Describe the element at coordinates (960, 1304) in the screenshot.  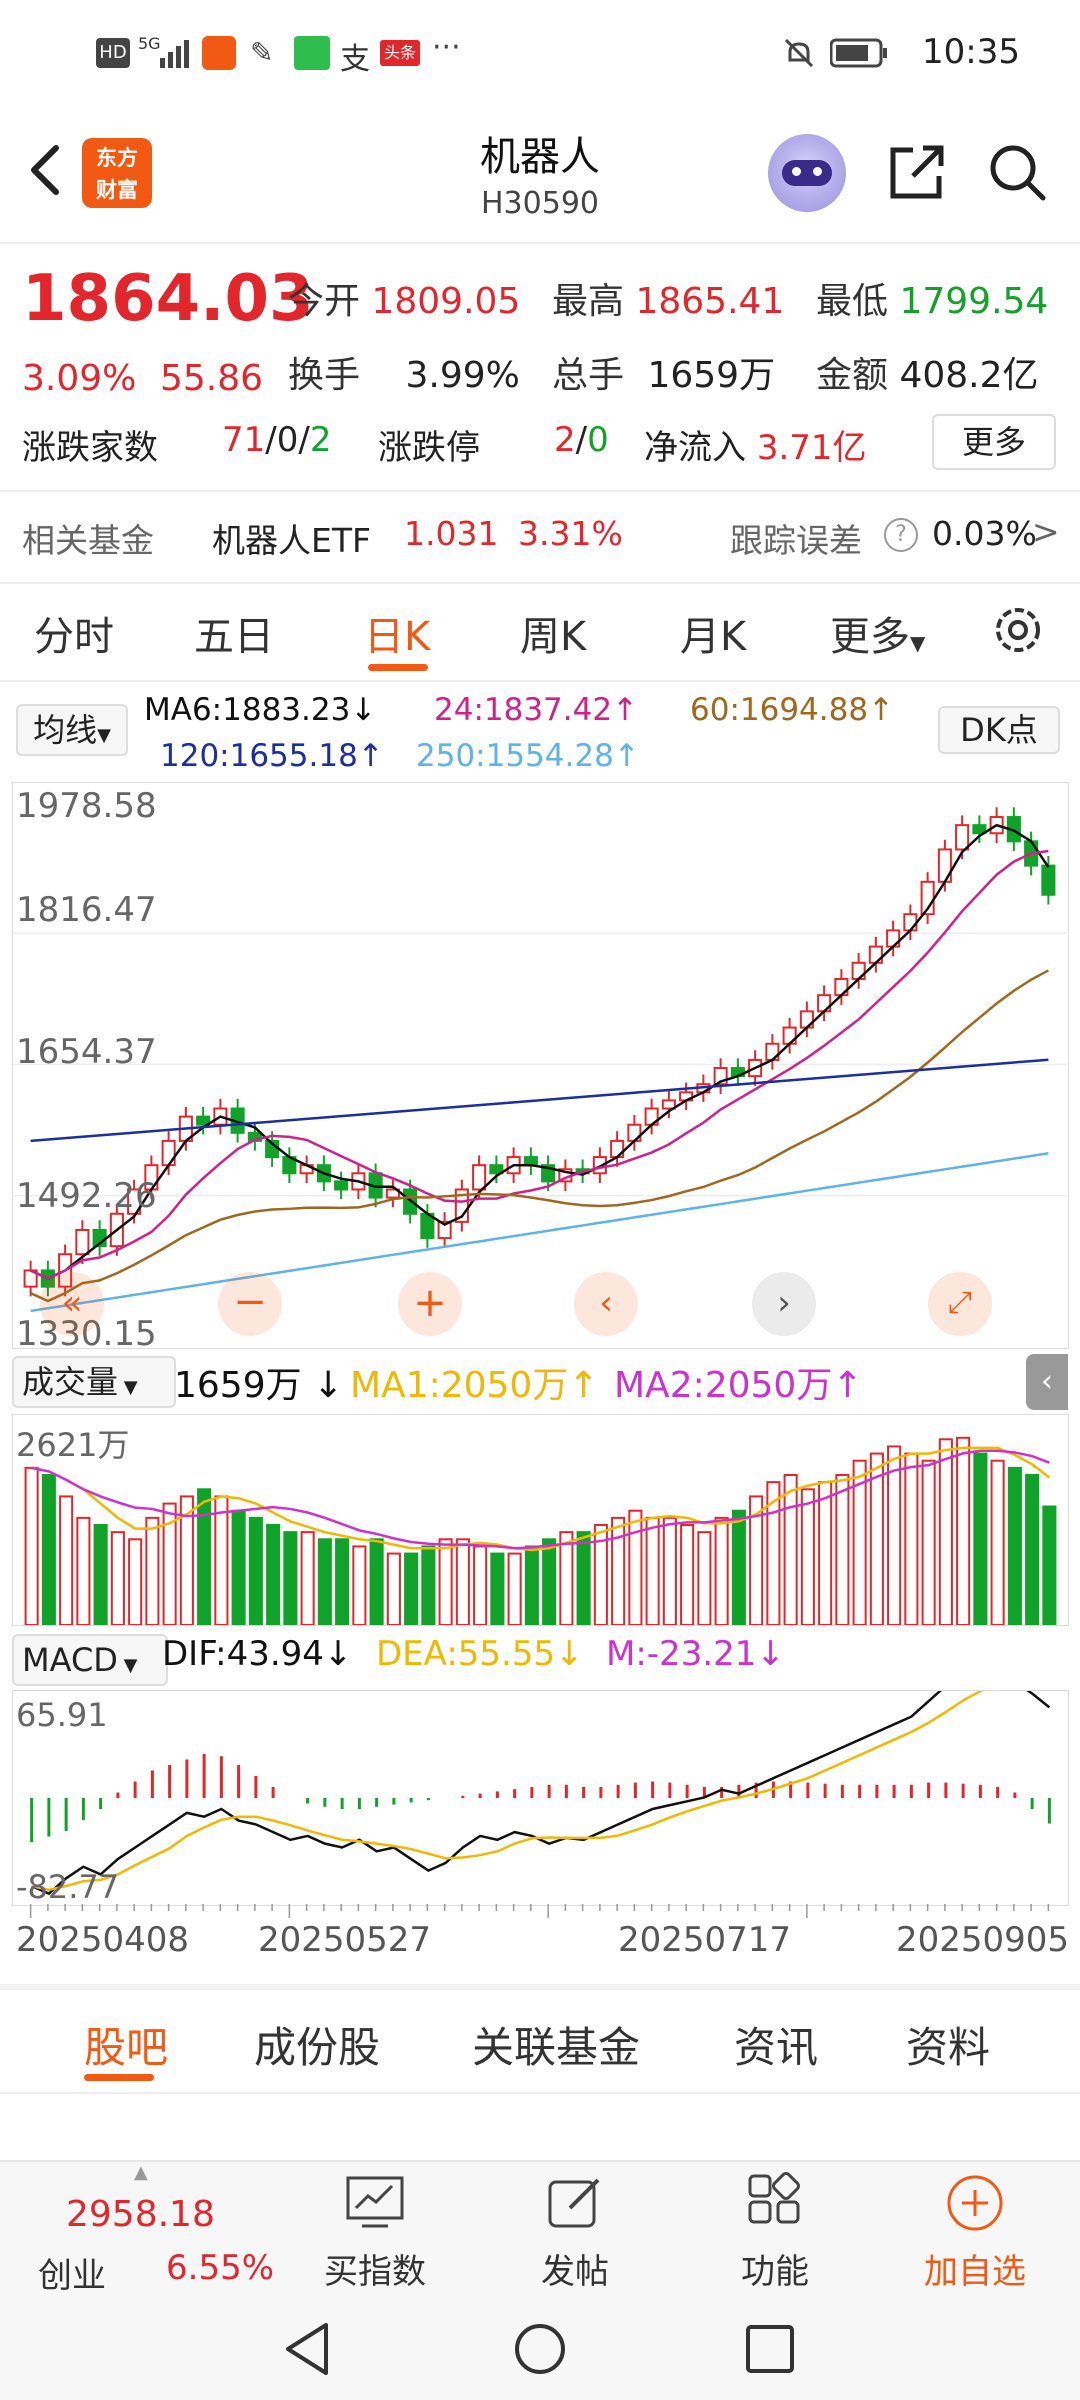
I see `fullscreen-icon: ⤢` at that location.